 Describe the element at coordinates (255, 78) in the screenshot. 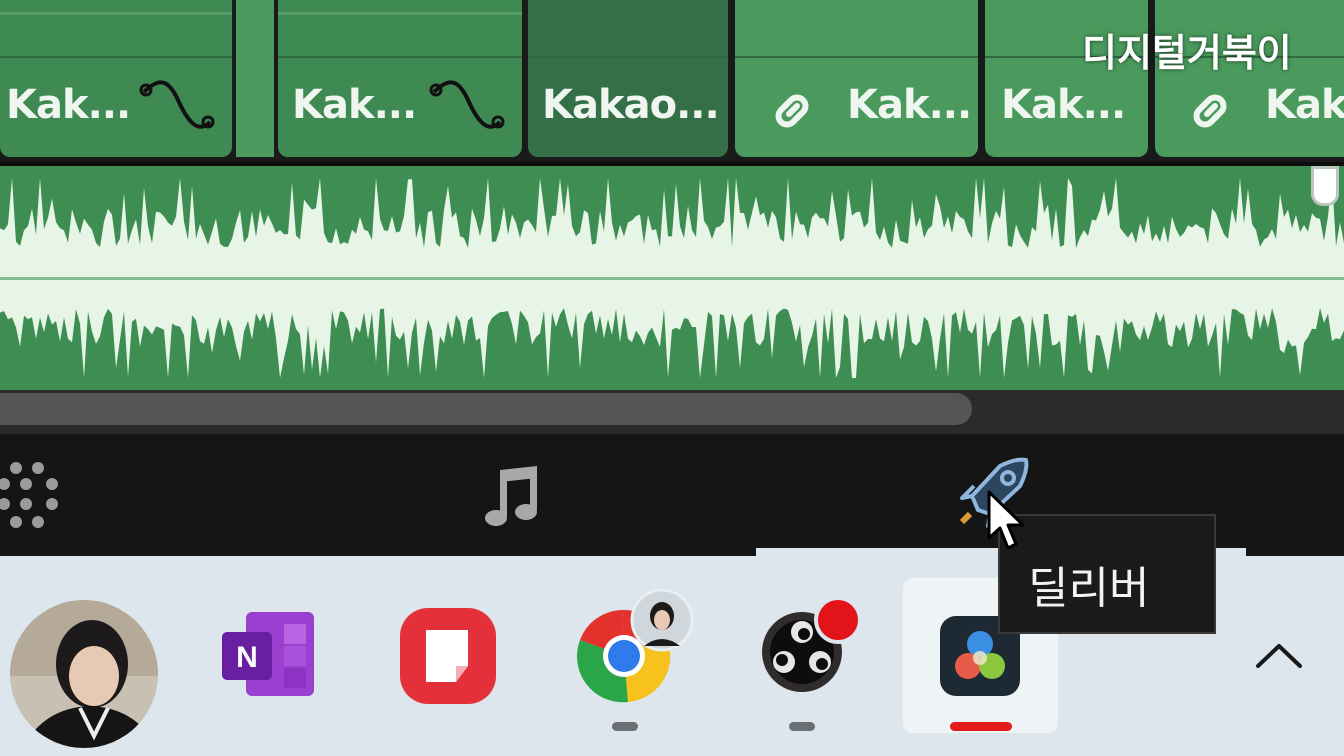

I see `clip-gap` at that location.